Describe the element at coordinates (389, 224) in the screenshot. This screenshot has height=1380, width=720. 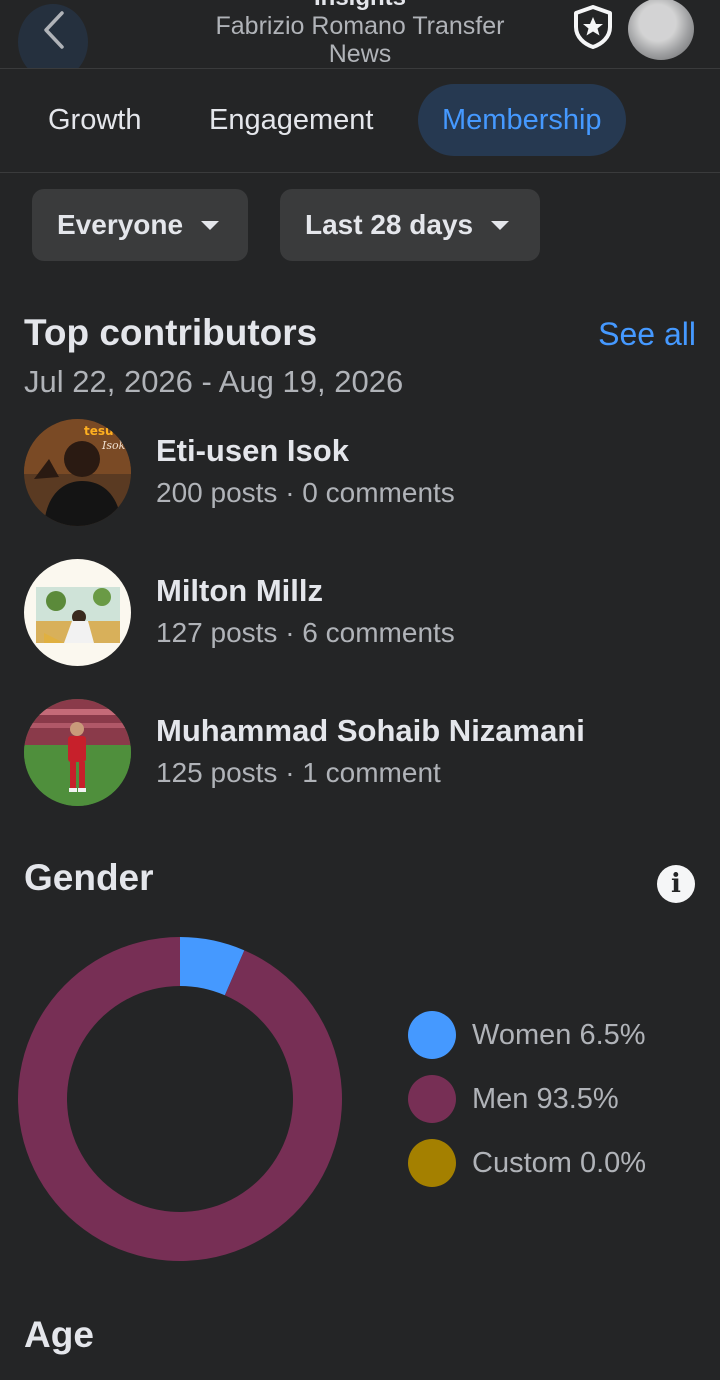
I see `period-filter-value: Last 28 days` at that location.